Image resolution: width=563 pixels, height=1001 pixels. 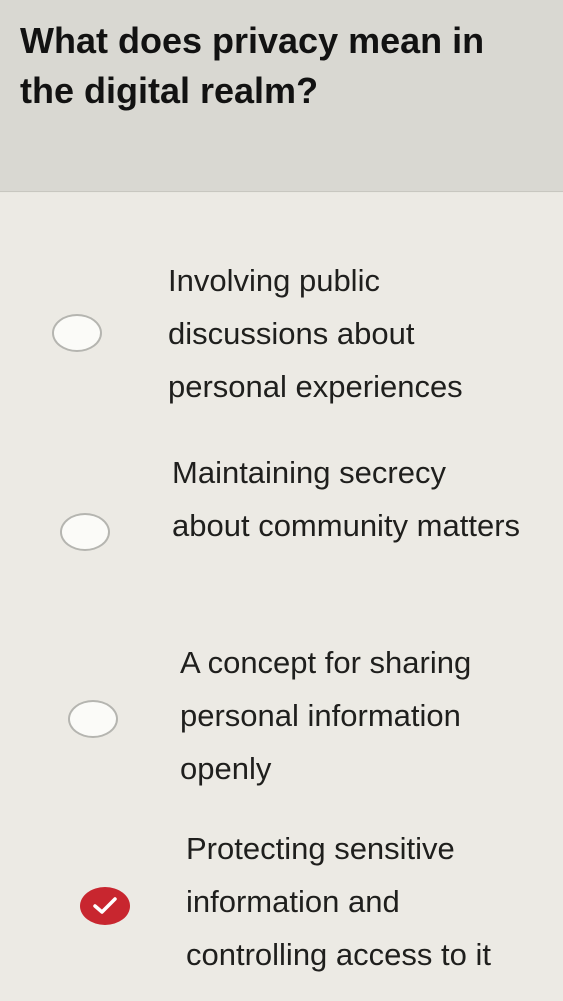 I want to click on radio-button-selected, so click(x=105, y=906).